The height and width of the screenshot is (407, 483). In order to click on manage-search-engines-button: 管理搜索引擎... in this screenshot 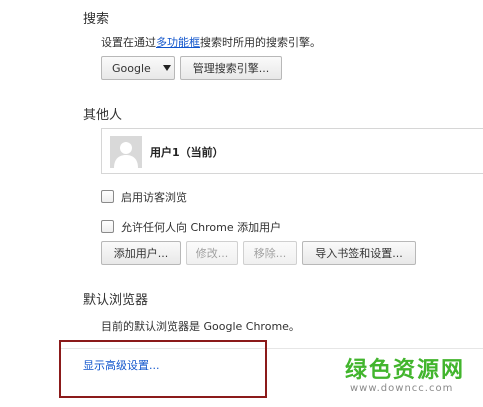, I will do `click(231, 68)`.